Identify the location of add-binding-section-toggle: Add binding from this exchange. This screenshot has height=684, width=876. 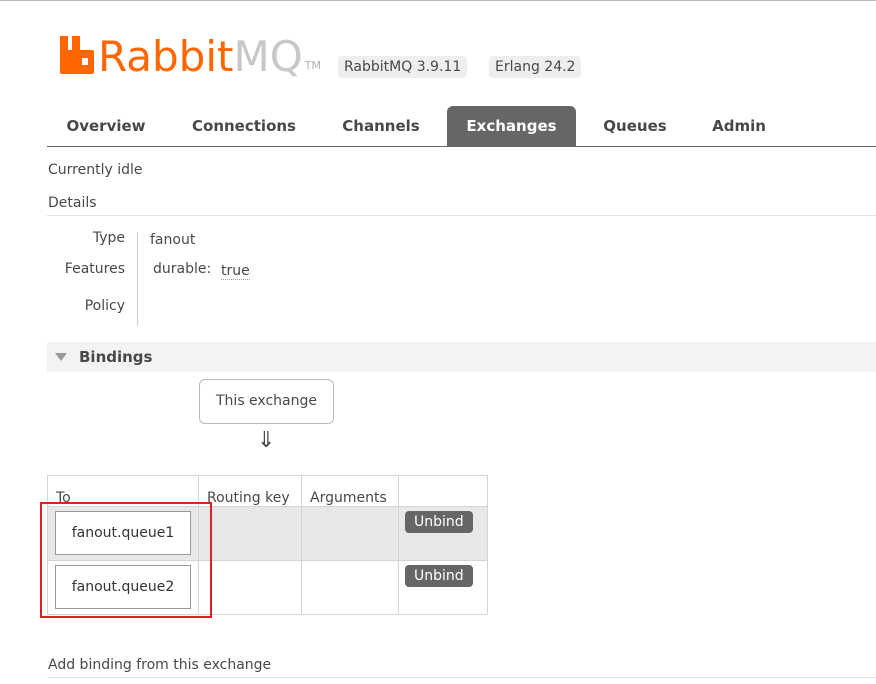
(159, 665).